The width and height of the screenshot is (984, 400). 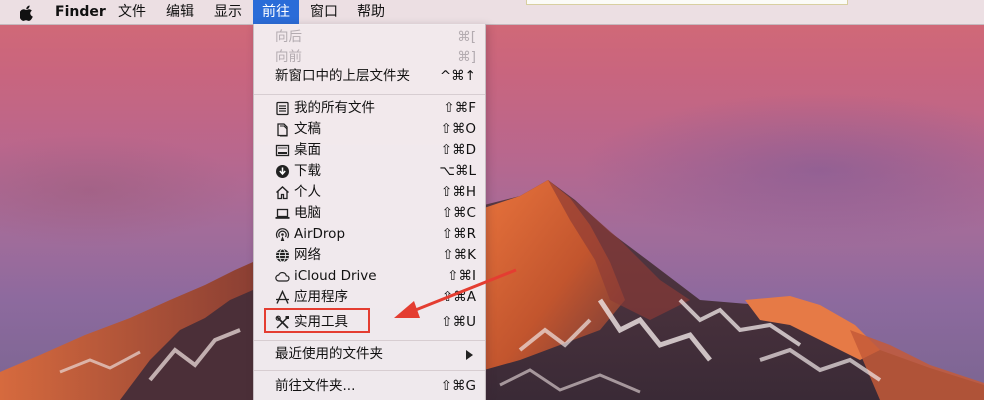 What do you see at coordinates (335, 276) in the screenshot?
I see `menu-item-label: iCloud Drive` at bounding box center [335, 276].